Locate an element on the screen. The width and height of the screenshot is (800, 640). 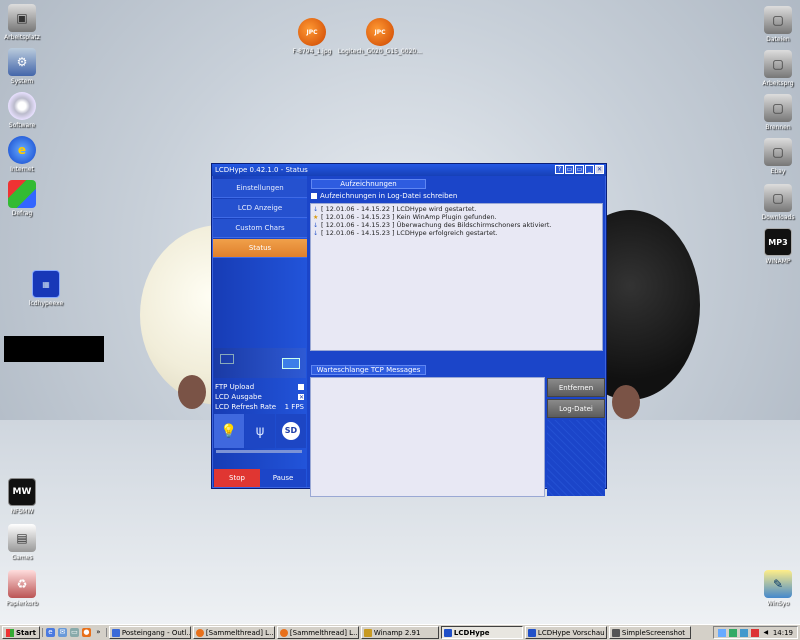
network-icon is located at coordinates (721, 632).